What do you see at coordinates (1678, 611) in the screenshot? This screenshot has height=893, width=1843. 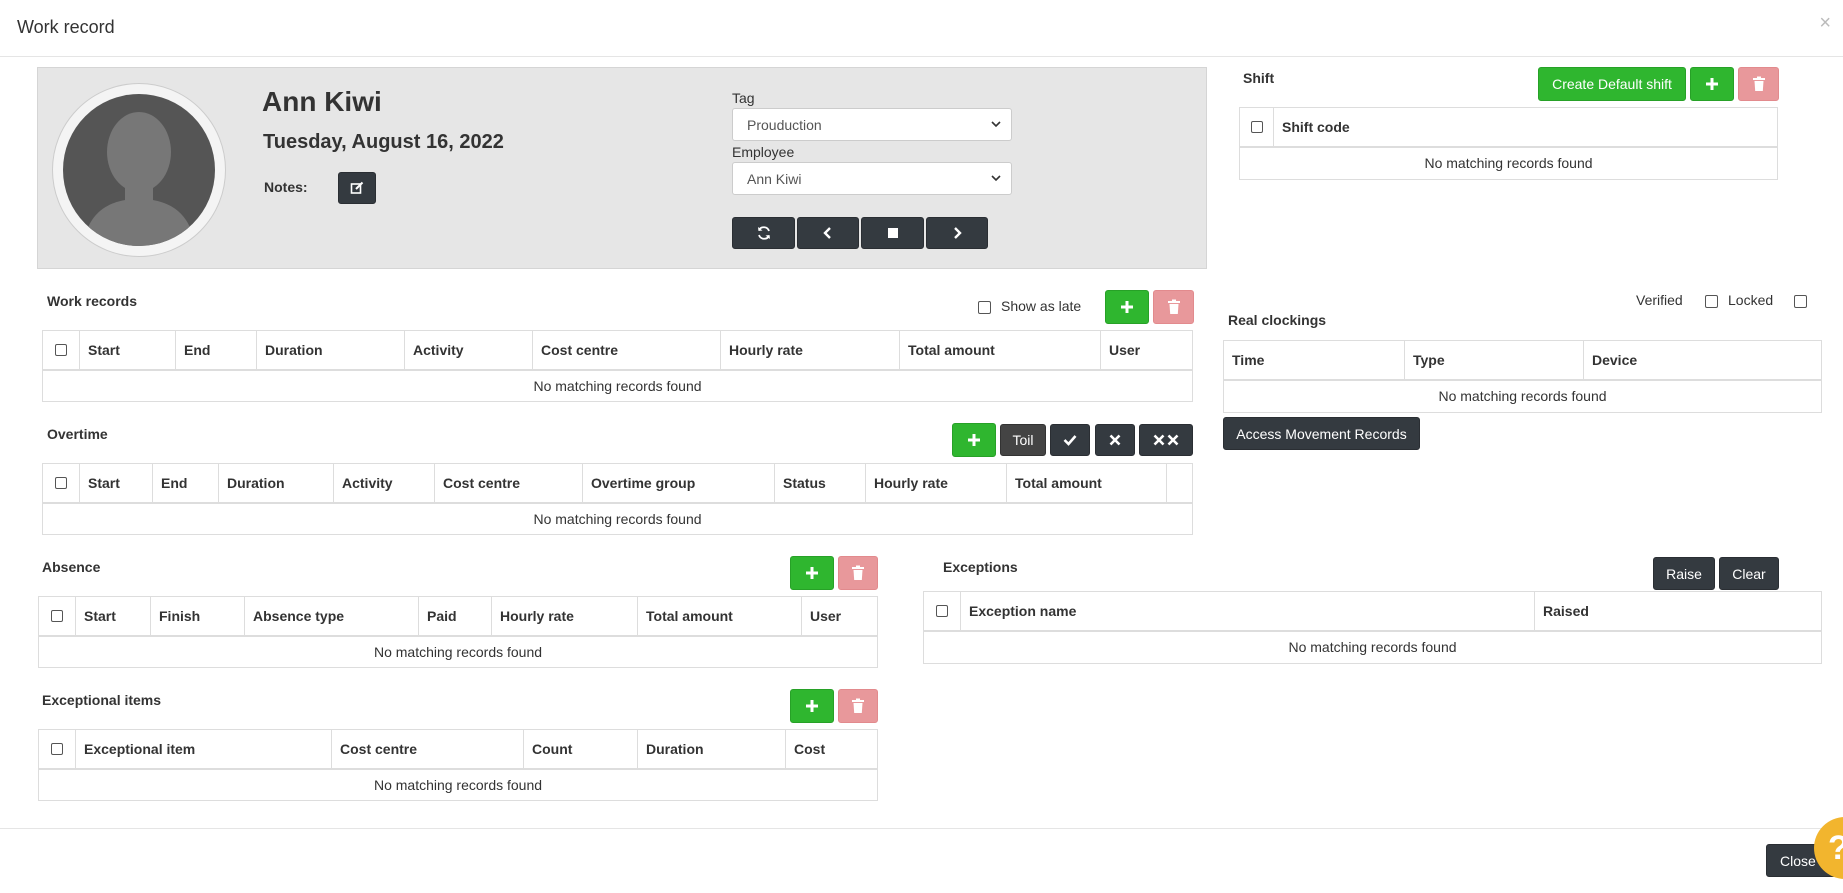 I see `column-header: Raised` at bounding box center [1678, 611].